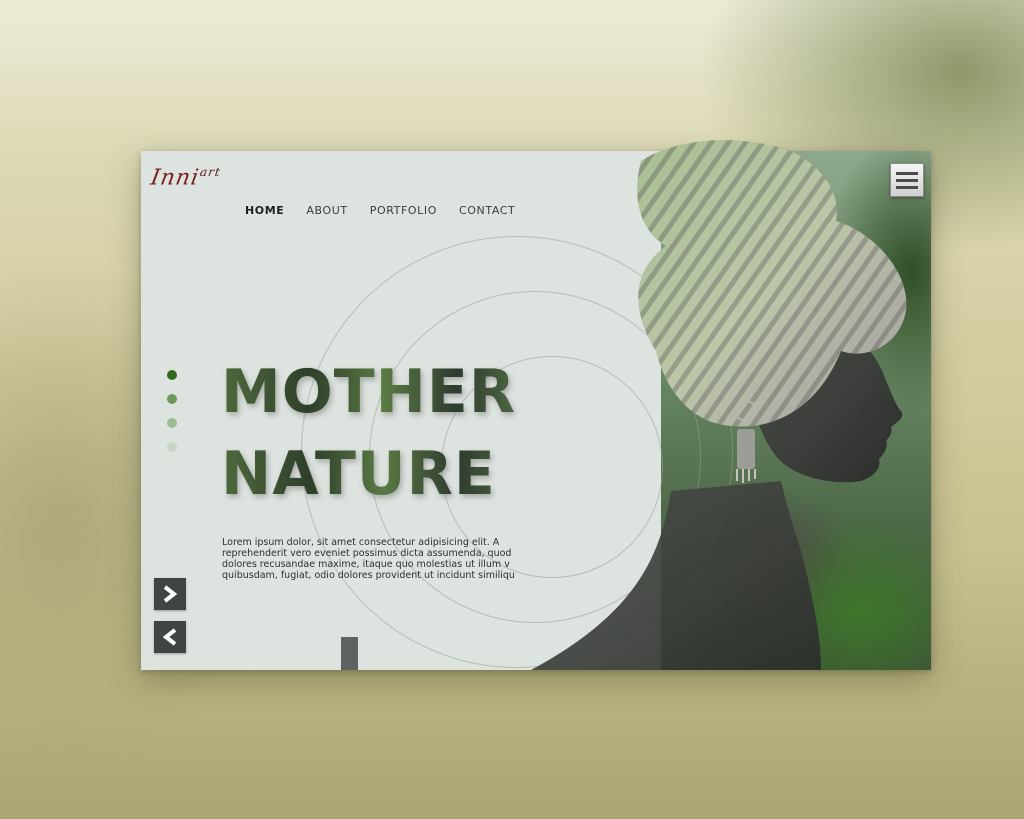  Describe the element at coordinates (368, 433) in the screenshot. I see `hero-title: MOTHER NATURE` at that location.